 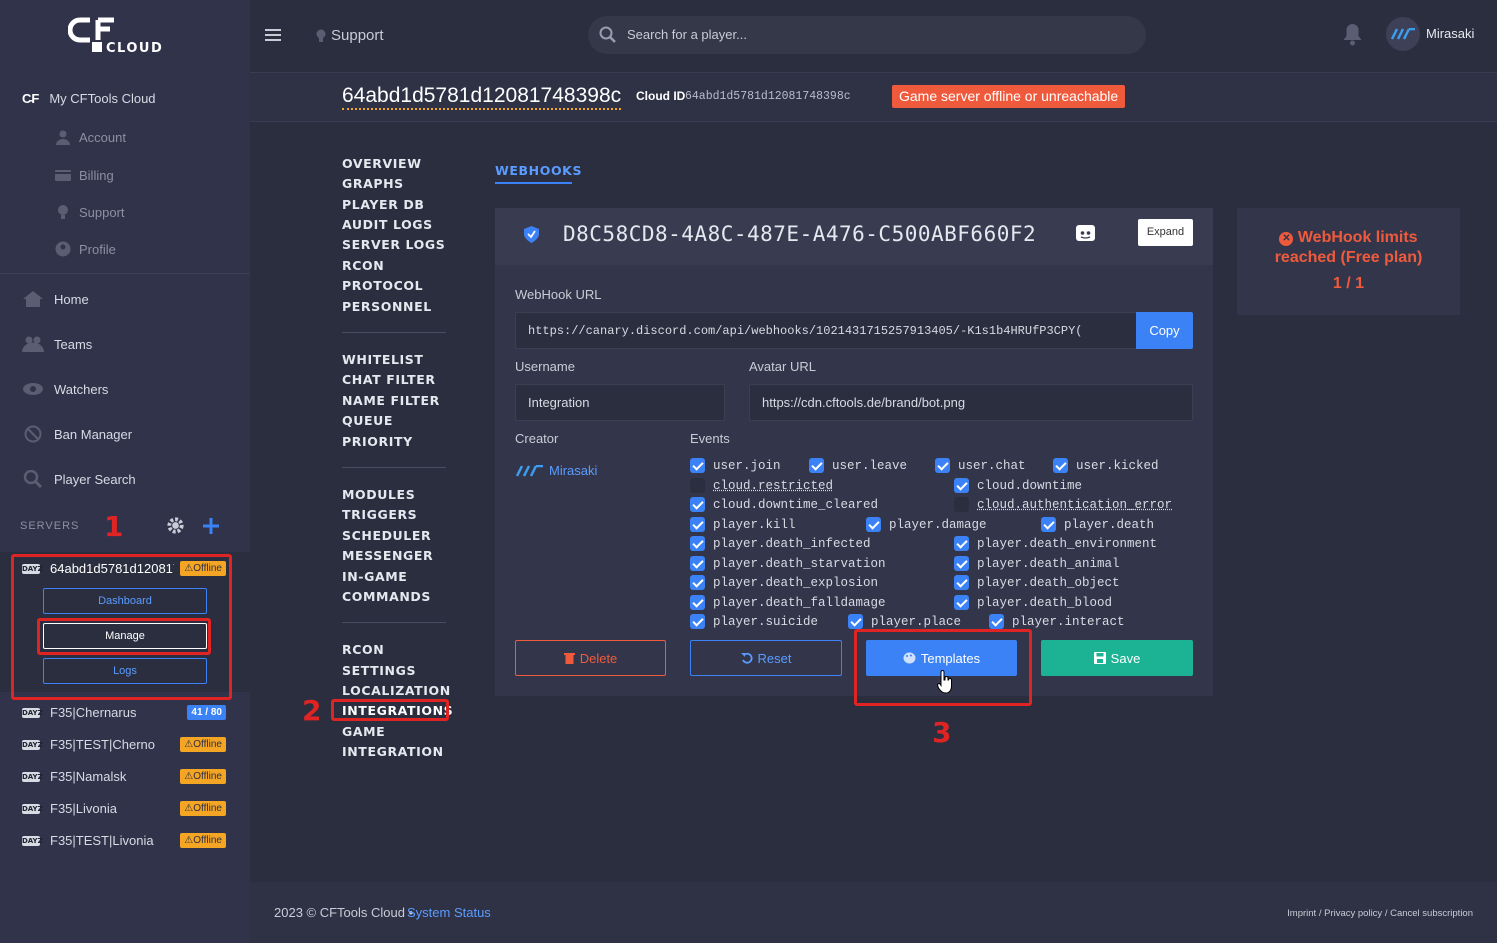 I want to click on nav-in-game: IN-GAME, so click(x=374, y=576).